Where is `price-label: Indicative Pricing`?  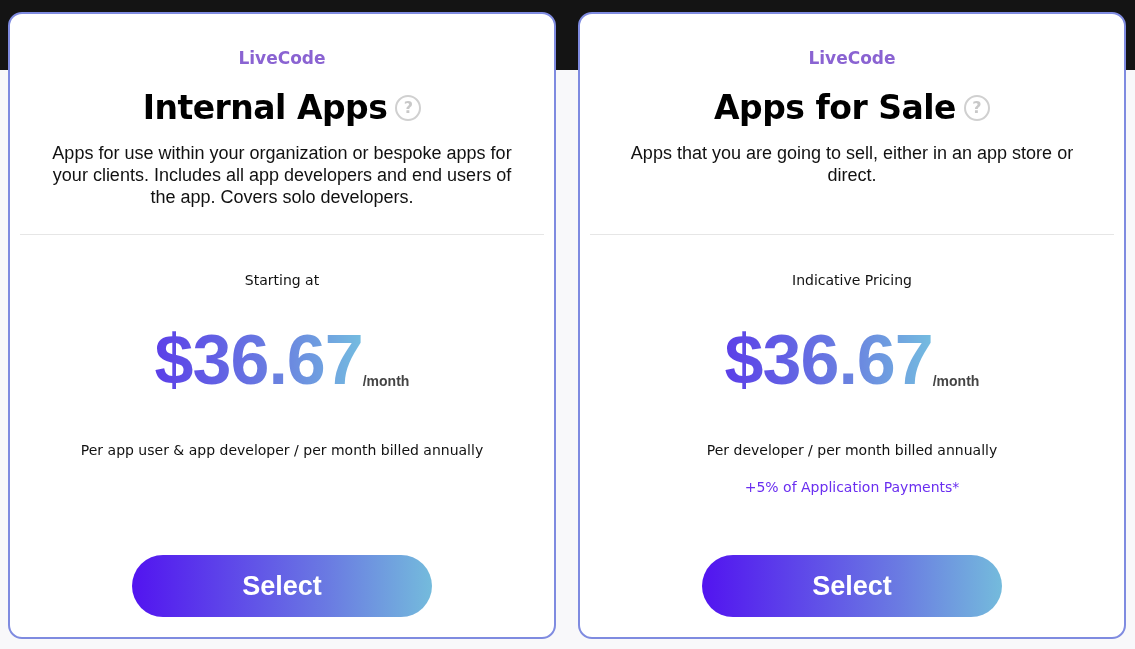
price-label: Indicative Pricing is located at coordinates (852, 280).